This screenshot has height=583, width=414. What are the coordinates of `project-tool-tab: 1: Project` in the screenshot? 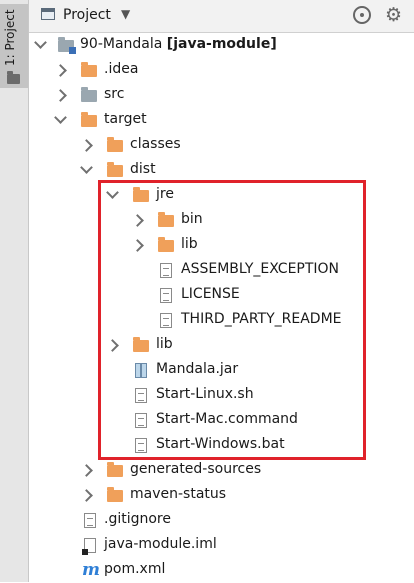 It's located at (14, 46).